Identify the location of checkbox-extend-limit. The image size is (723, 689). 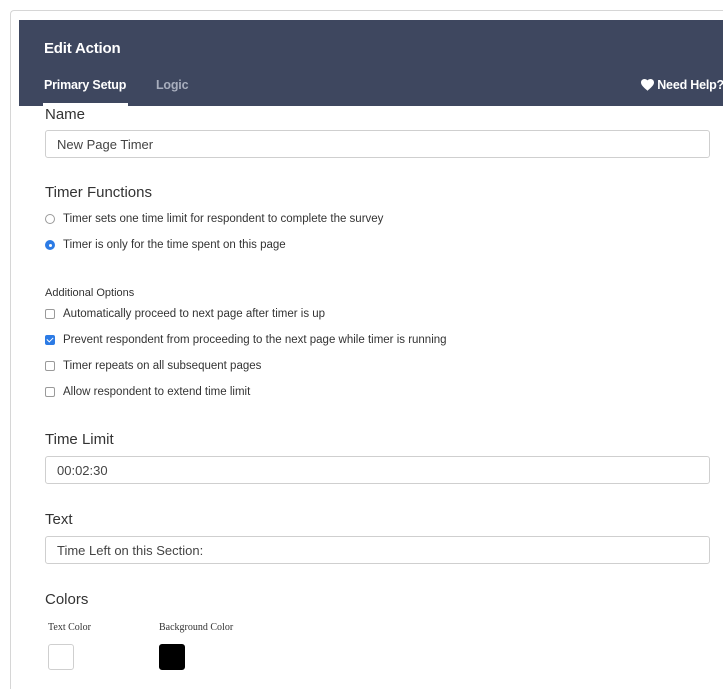
(50, 392).